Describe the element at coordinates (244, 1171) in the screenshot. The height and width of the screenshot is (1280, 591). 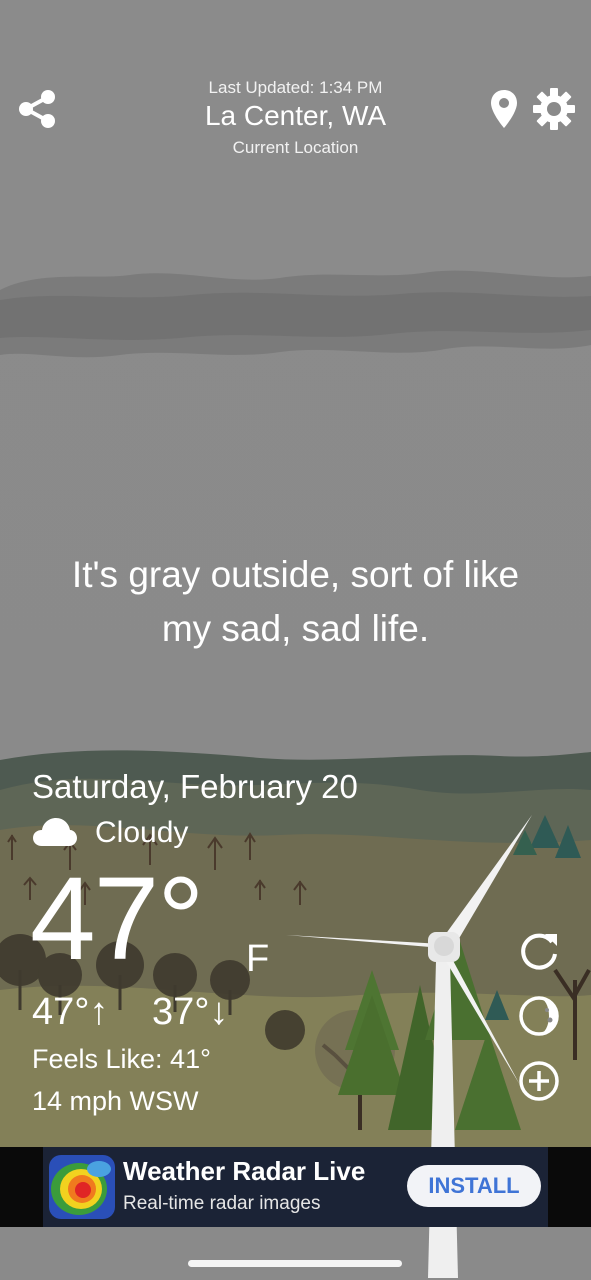
I see `ad-title: Weather Radar Live` at that location.